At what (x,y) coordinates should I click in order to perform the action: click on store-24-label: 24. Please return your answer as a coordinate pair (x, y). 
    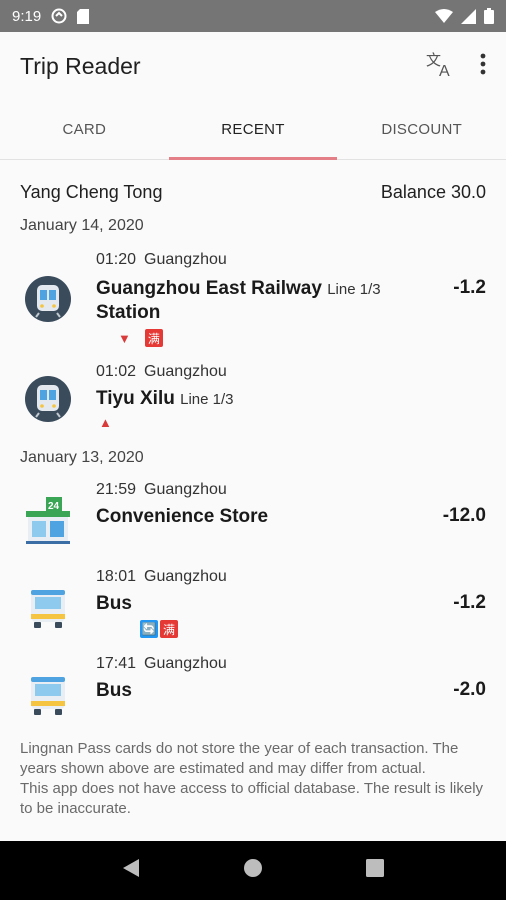
    Looking at the image, I should click on (54, 506).